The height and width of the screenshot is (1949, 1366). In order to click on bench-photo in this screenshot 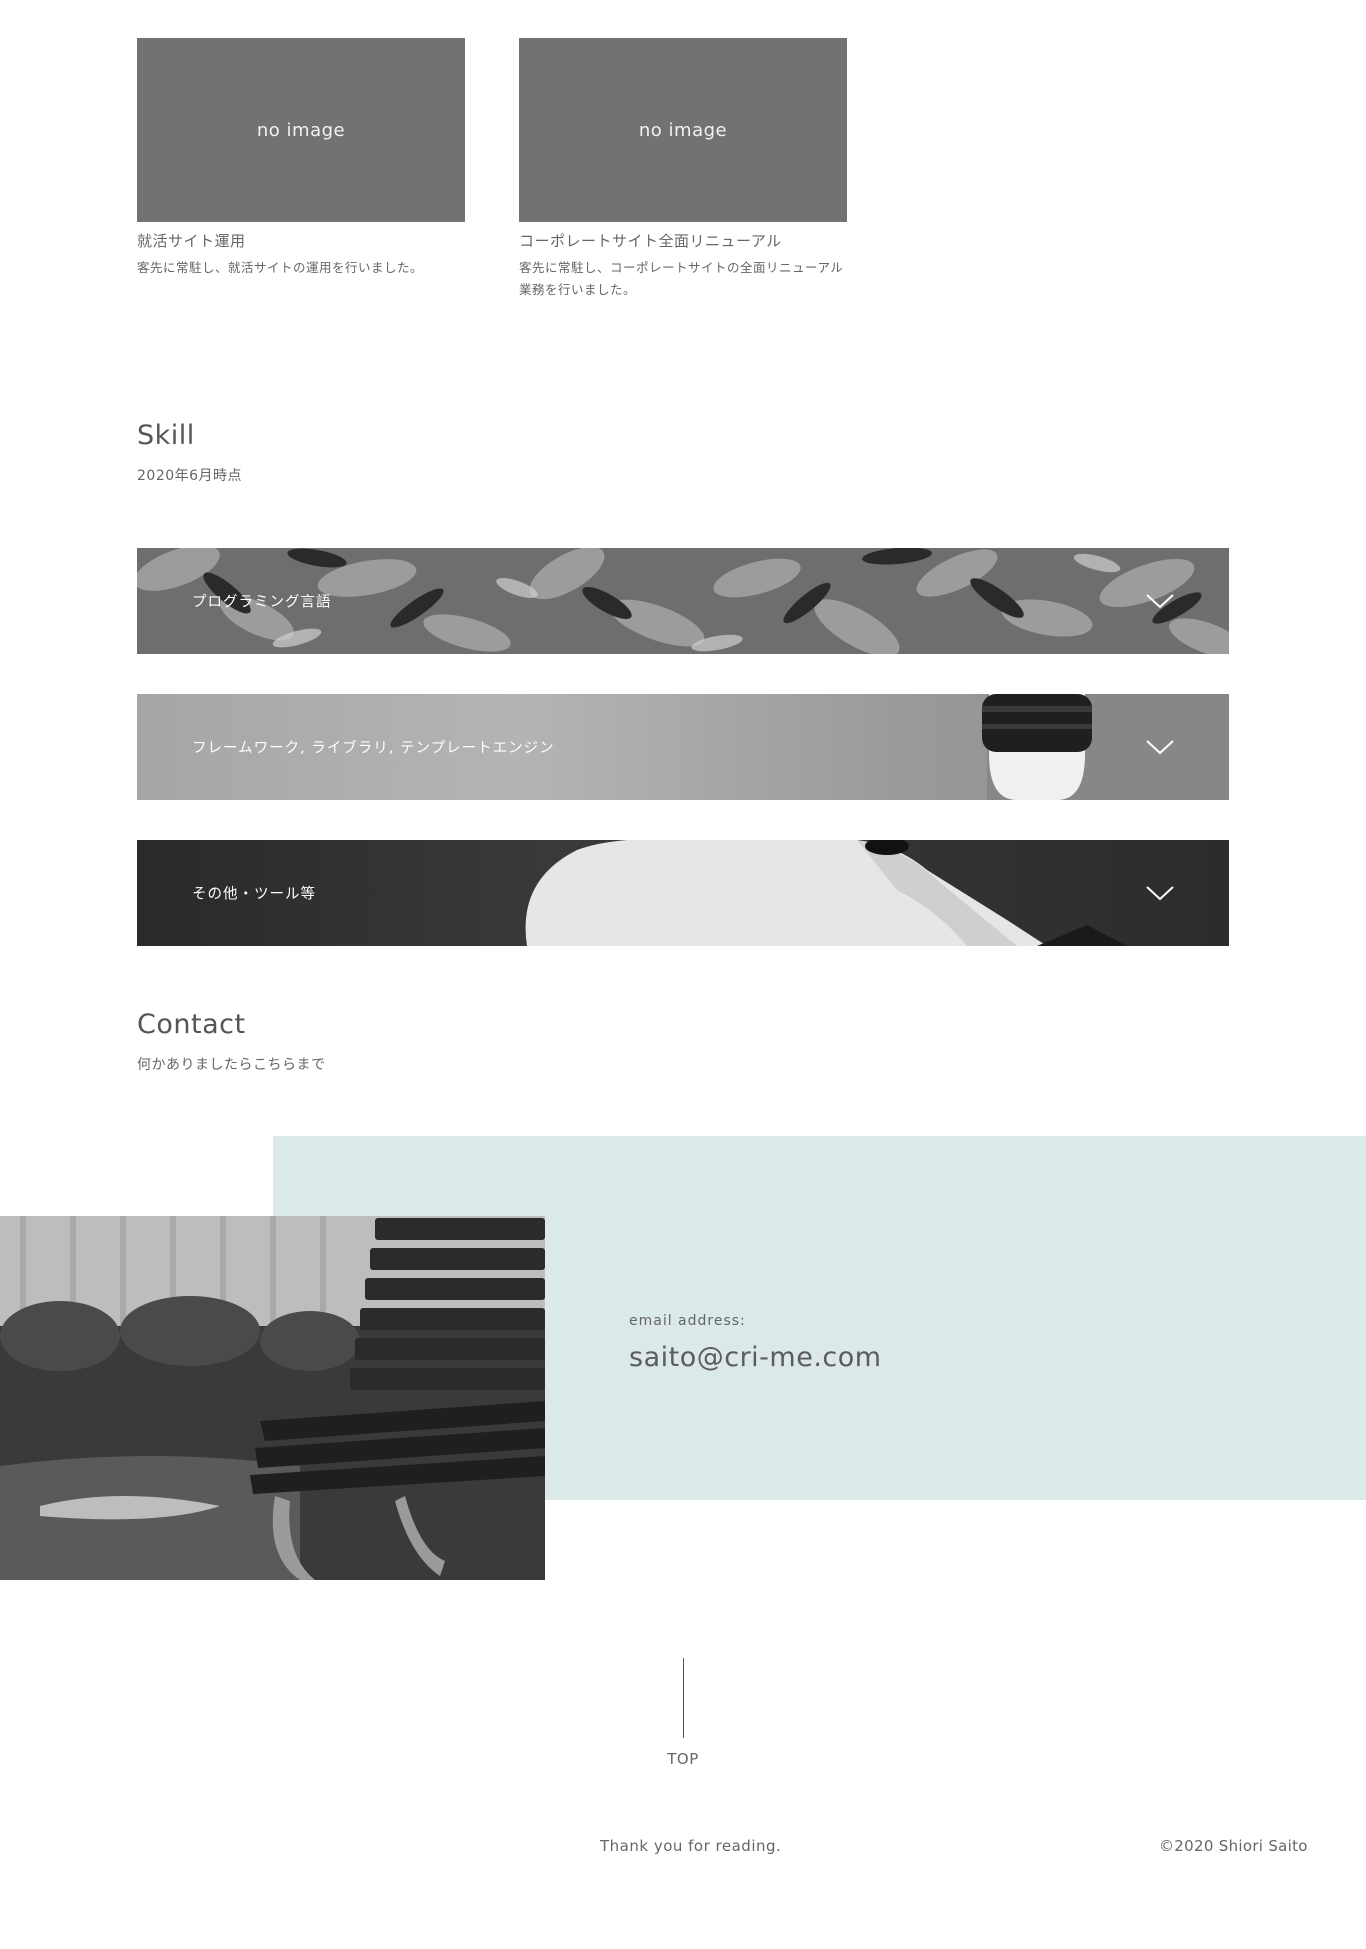, I will do `click(272, 1398)`.